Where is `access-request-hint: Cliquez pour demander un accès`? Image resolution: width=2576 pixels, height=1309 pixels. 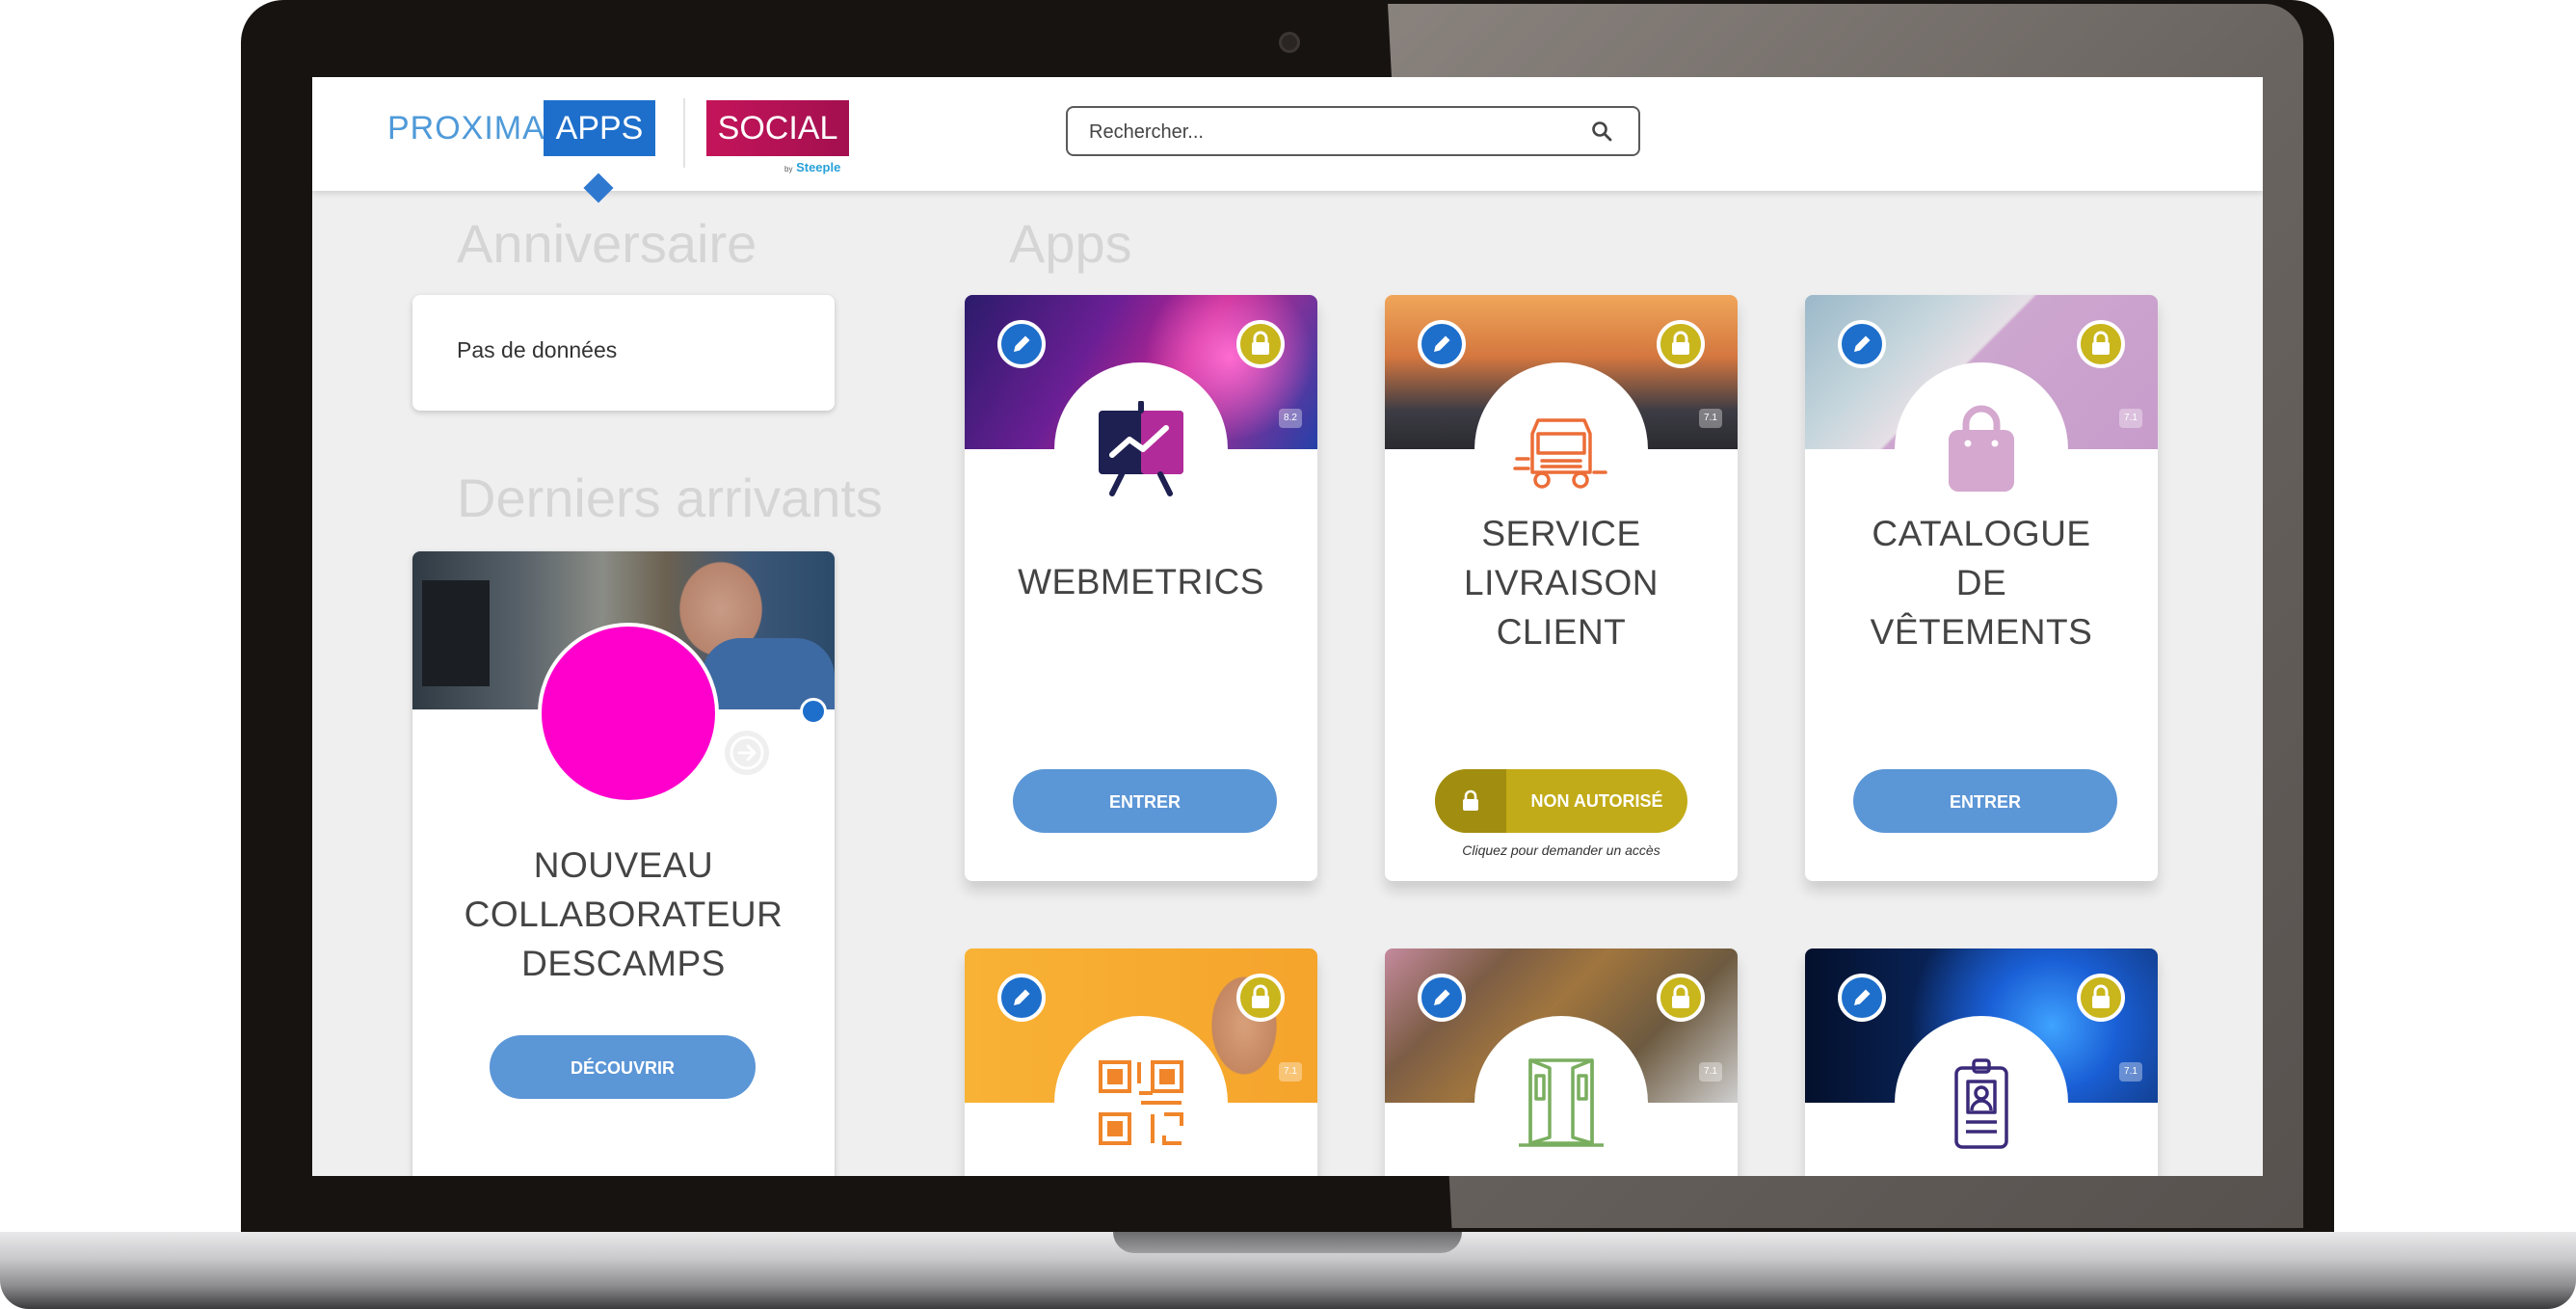
access-request-hint: Cliquez pour demander un accès is located at coordinates (1561, 850).